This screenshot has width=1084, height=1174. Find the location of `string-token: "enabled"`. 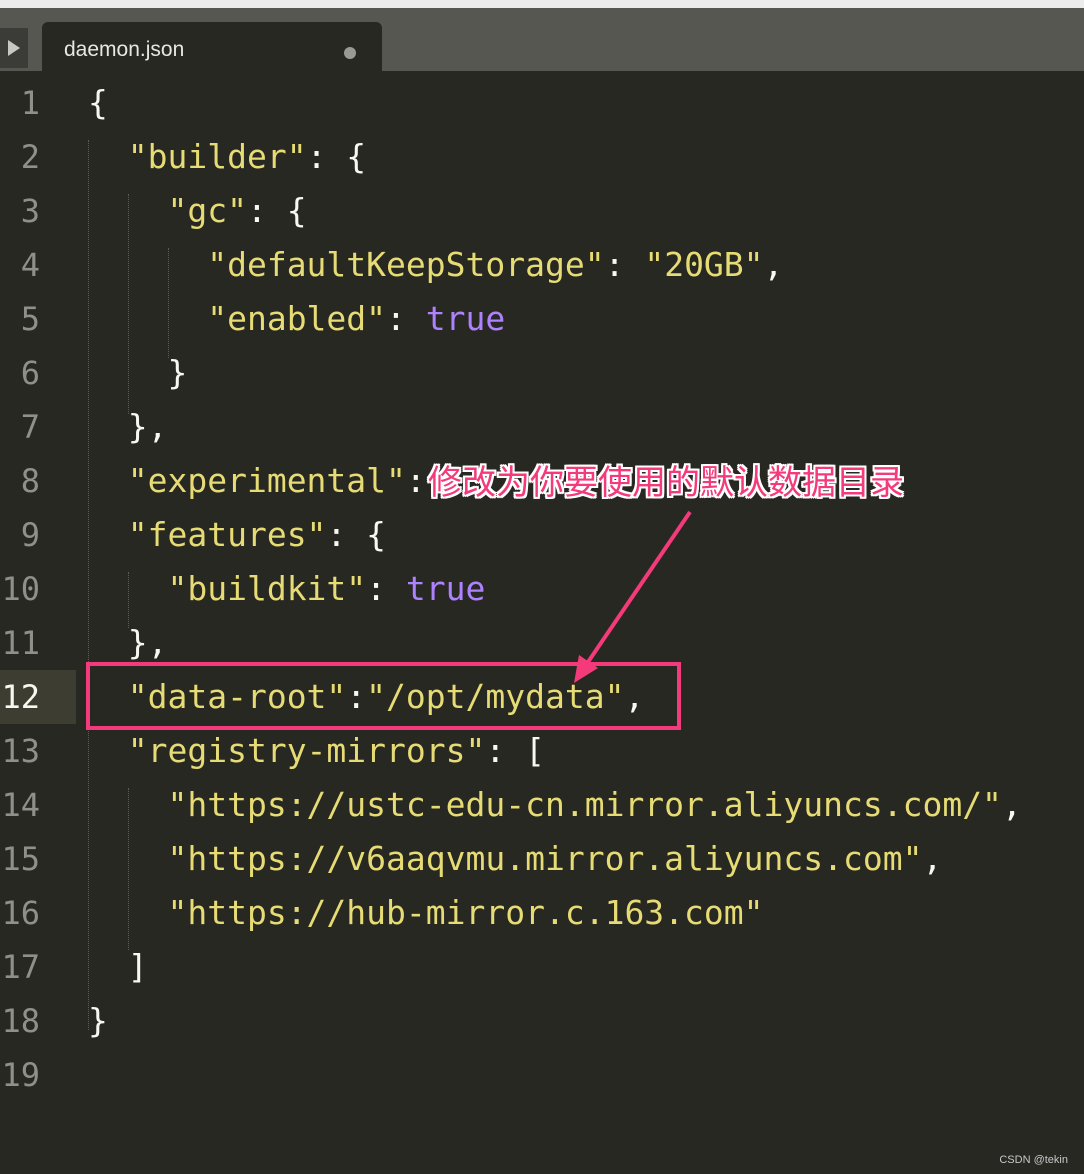

string-token: "enabled" is located at coordinates (297, 318).